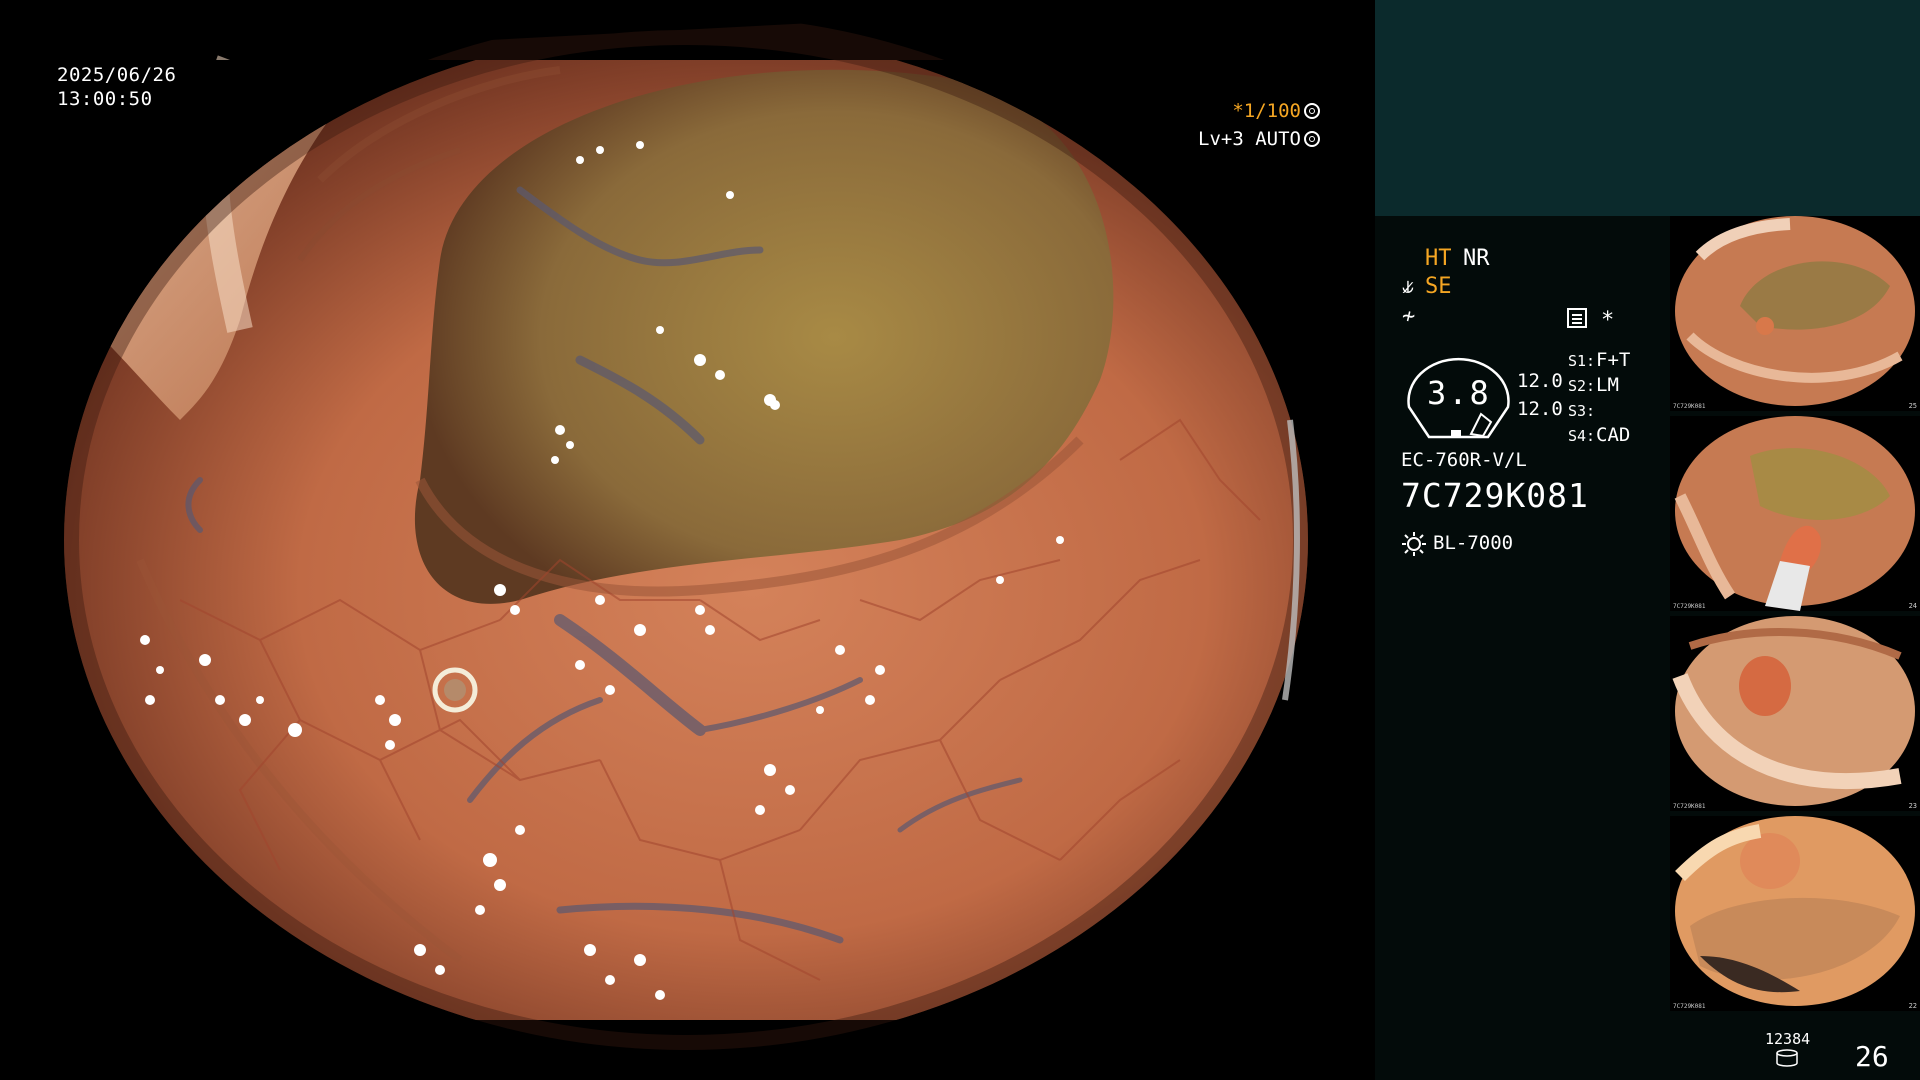 This screenshot has width=1920, height=1080. I want to click on storage-count: 12384, so click(1788, 1039).